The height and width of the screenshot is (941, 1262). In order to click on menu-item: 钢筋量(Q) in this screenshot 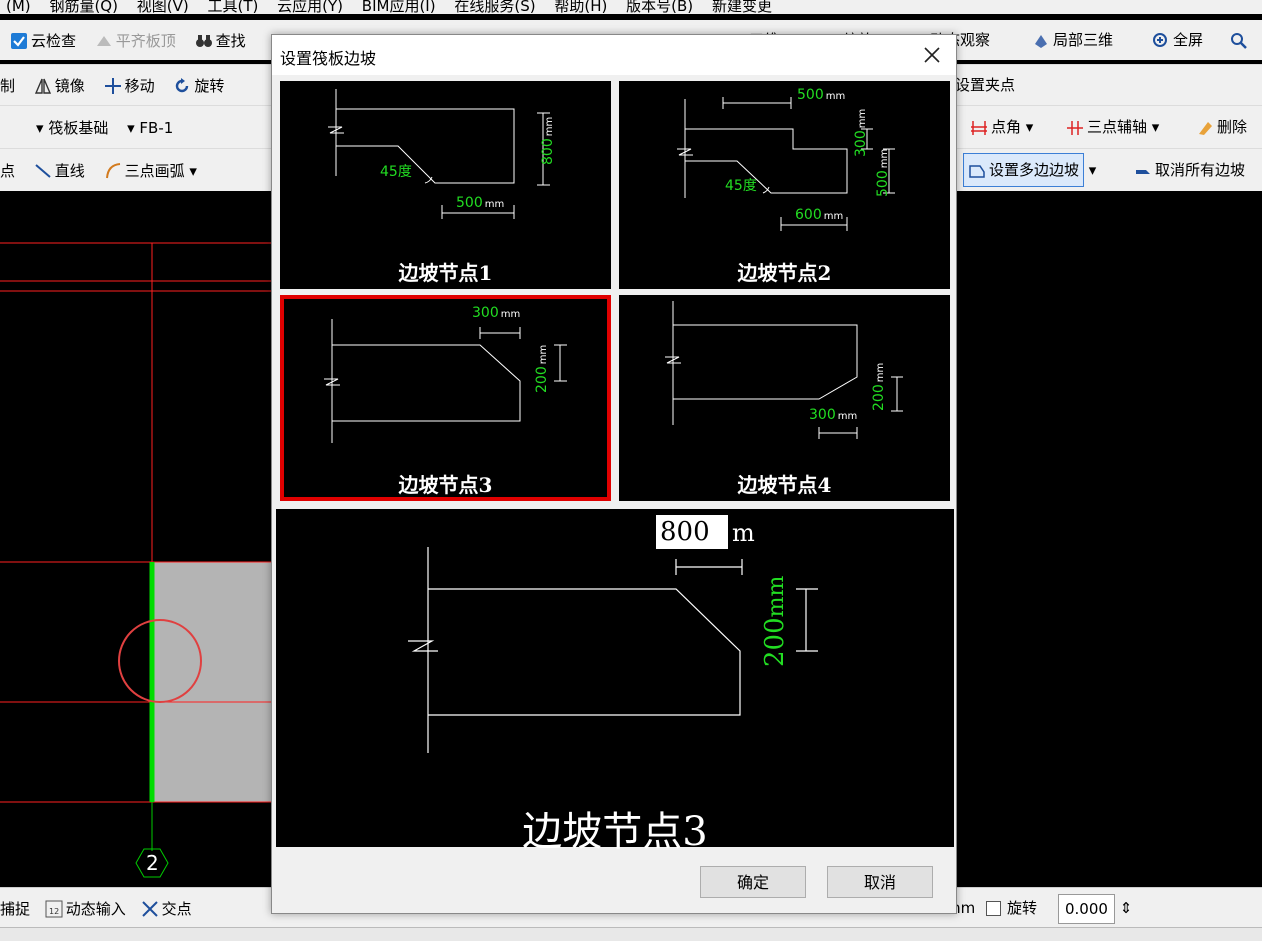, I will do `click(83, 6)`.